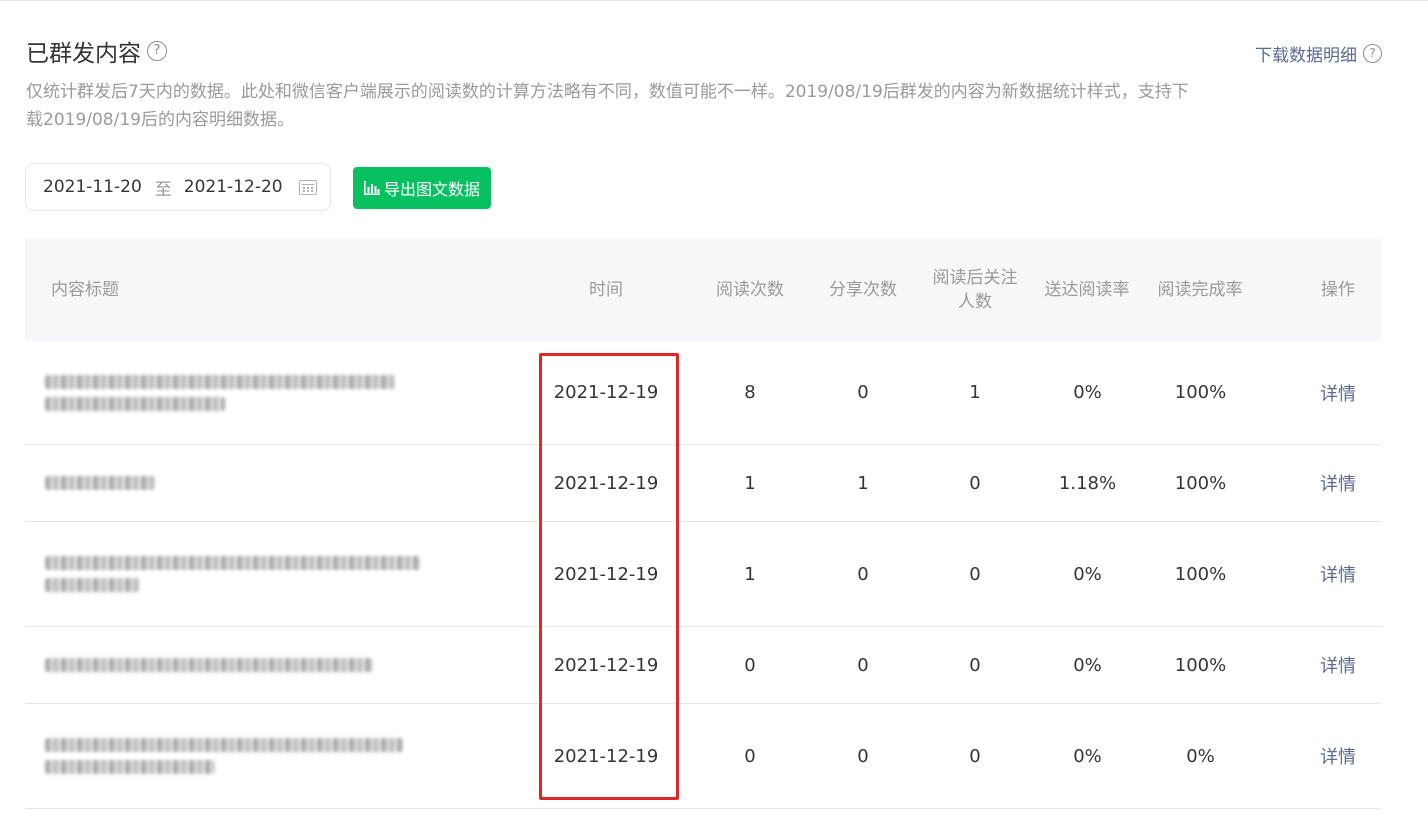  I want to click on table-row: 2021-12-19 0 0 0 0% 0% 详情, so click(703, 756).